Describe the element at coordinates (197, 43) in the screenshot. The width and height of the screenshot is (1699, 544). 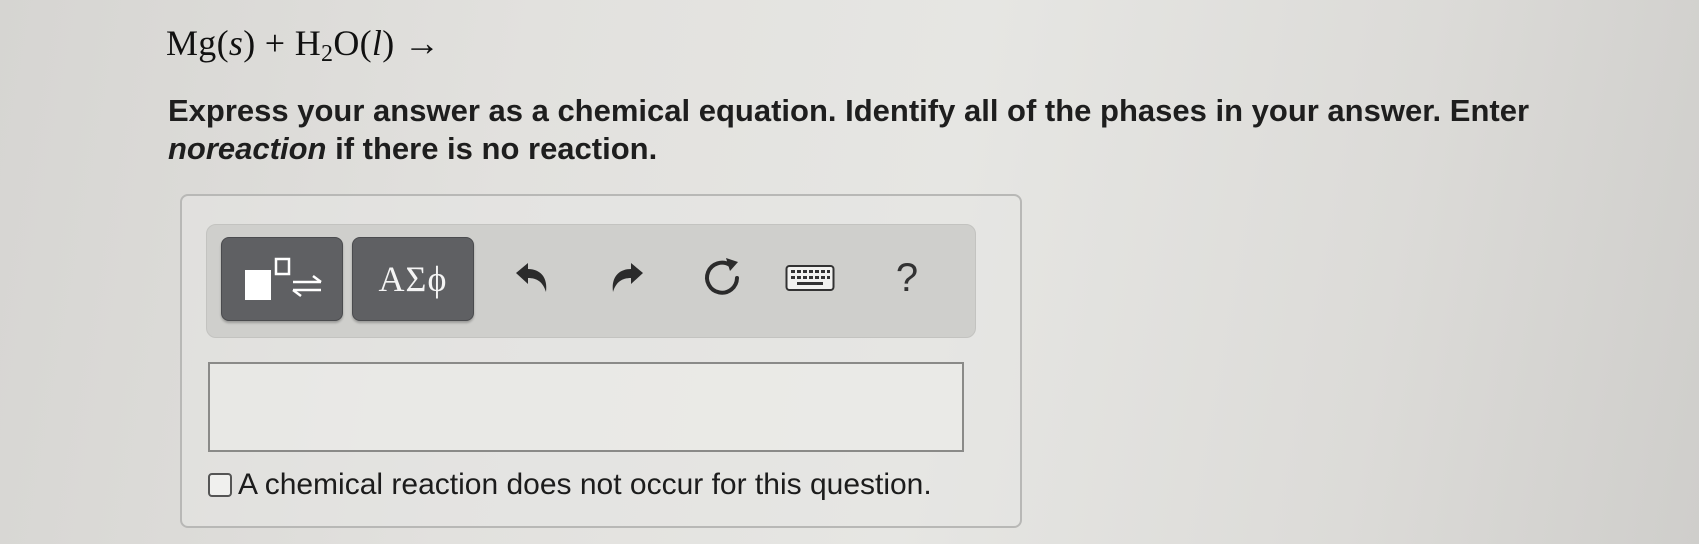
I see `equation-mg: Mg(` at that location.